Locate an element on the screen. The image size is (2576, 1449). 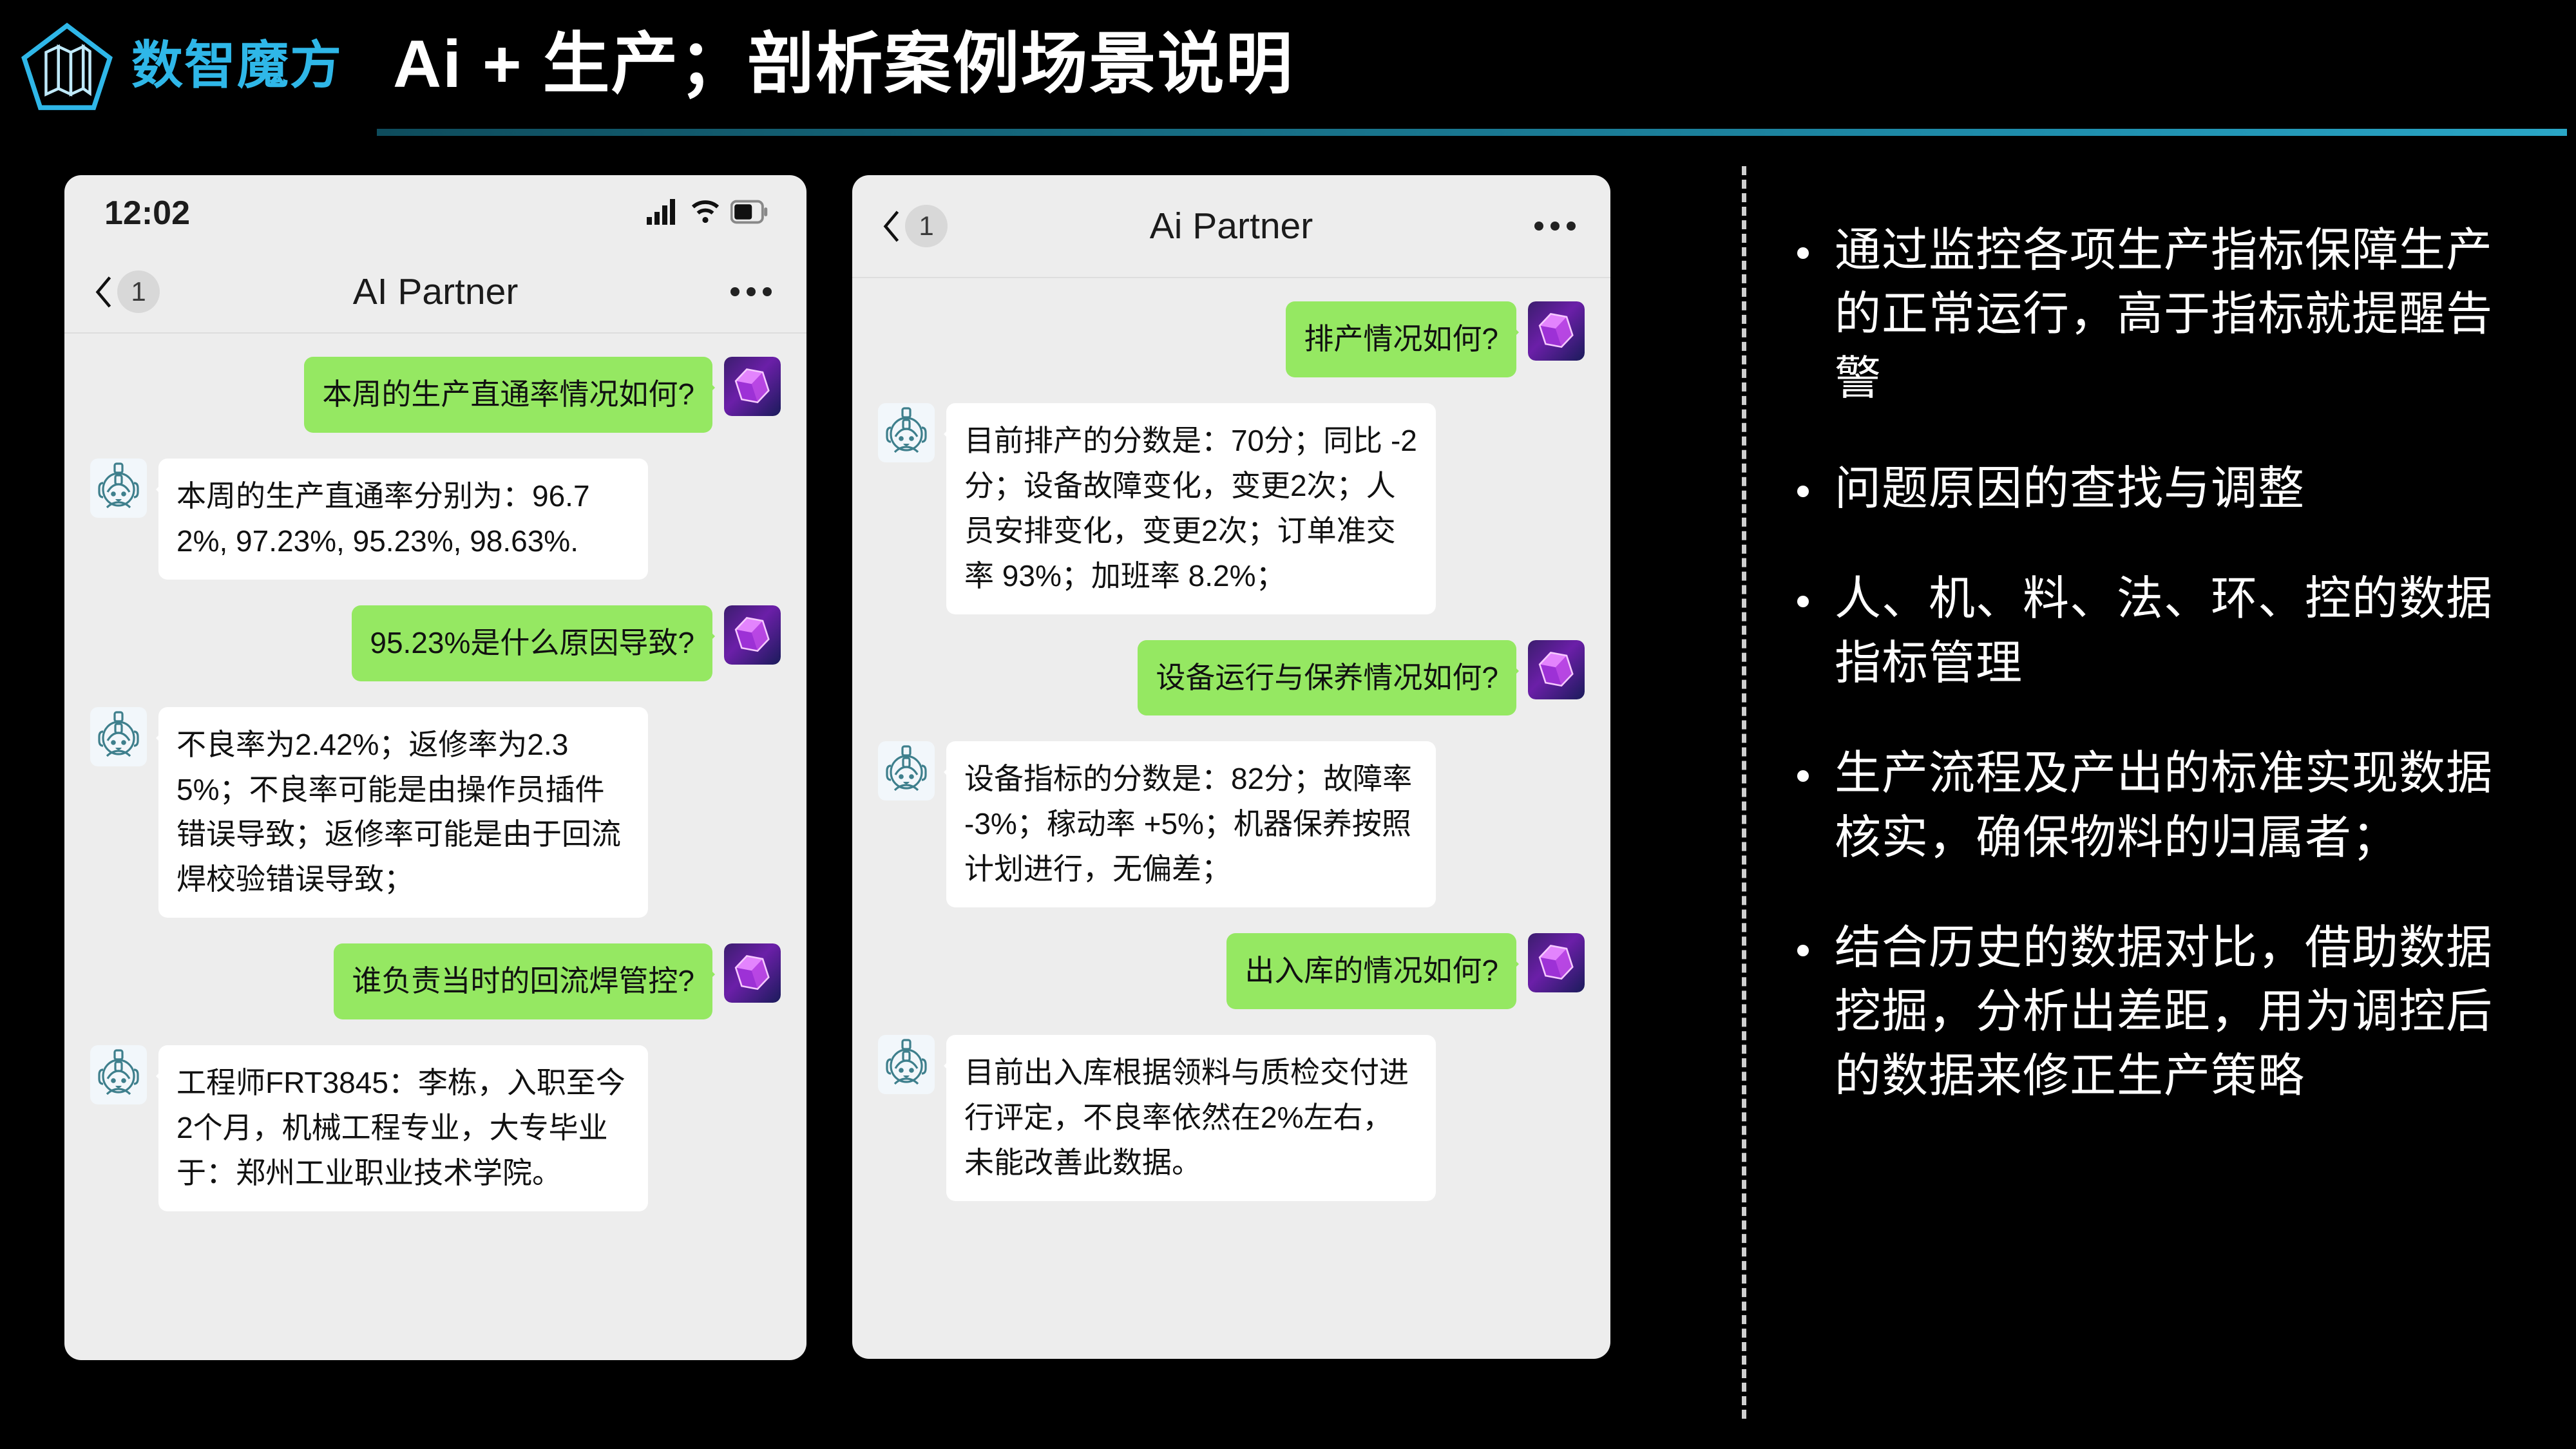
list-item: 通过监控各项生产指标保障生产的正常运行，高于指标就提醒告警 is located at coordinates (2167, 315).